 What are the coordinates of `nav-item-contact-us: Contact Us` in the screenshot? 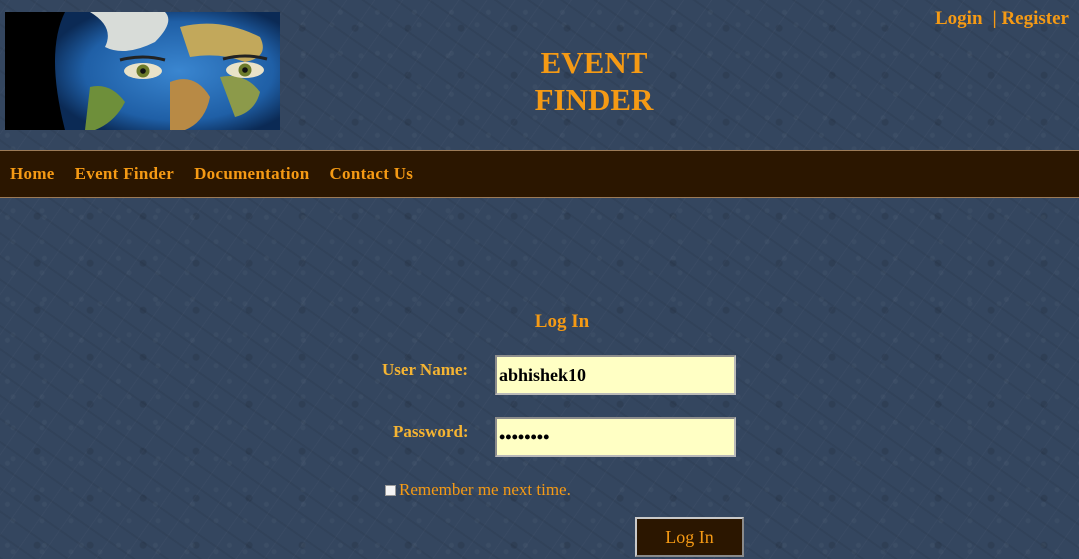 It's located at (371, 174).